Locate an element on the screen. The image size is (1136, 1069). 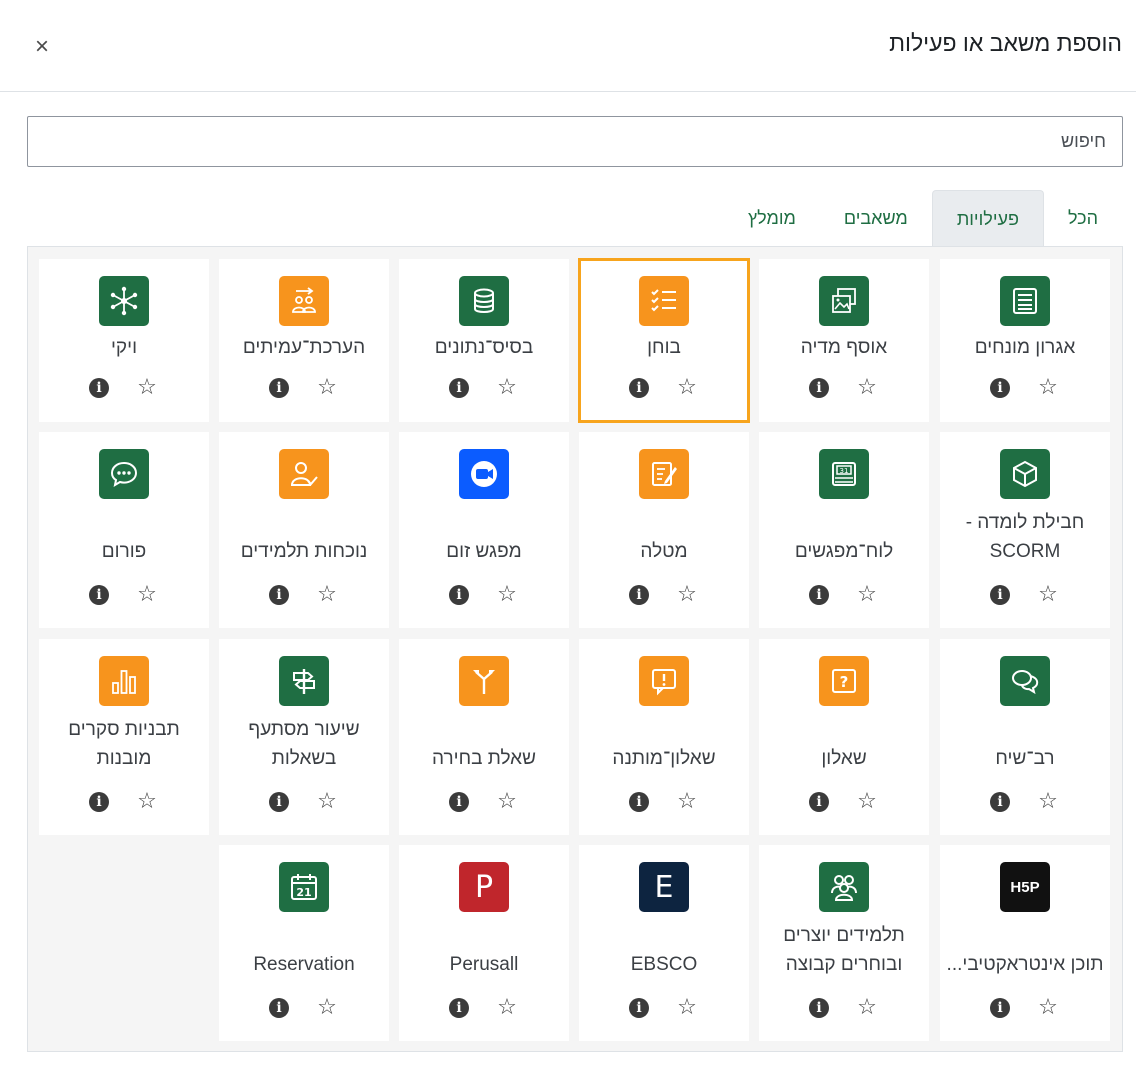
activity-card: אגרון מונחים i ☆ is located at coordinates (1025, 340).